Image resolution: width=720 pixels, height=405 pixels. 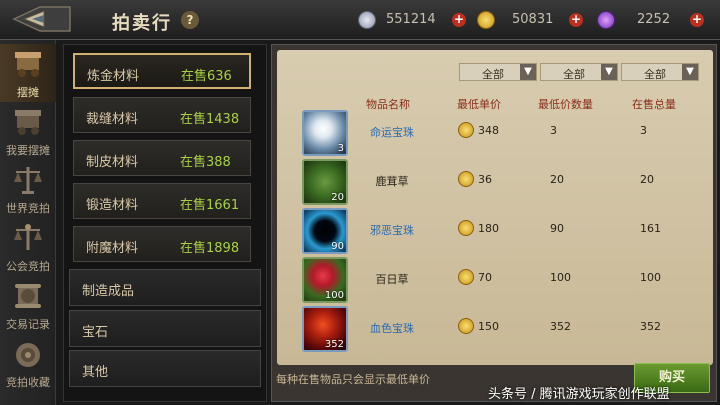 I want to click on item-price: 70, so click(x=485, y=277).